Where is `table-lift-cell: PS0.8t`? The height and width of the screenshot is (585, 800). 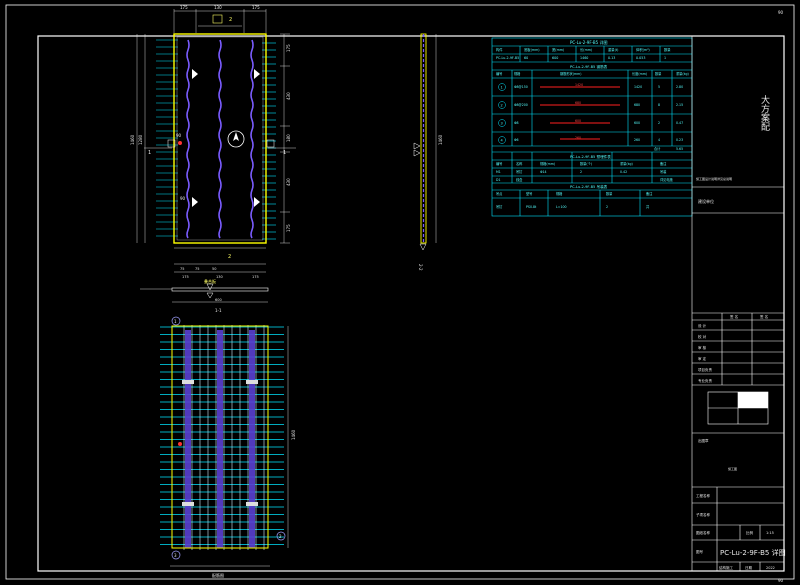 table-lift-cell: PS0.8t is located at coordinates (531, 207).